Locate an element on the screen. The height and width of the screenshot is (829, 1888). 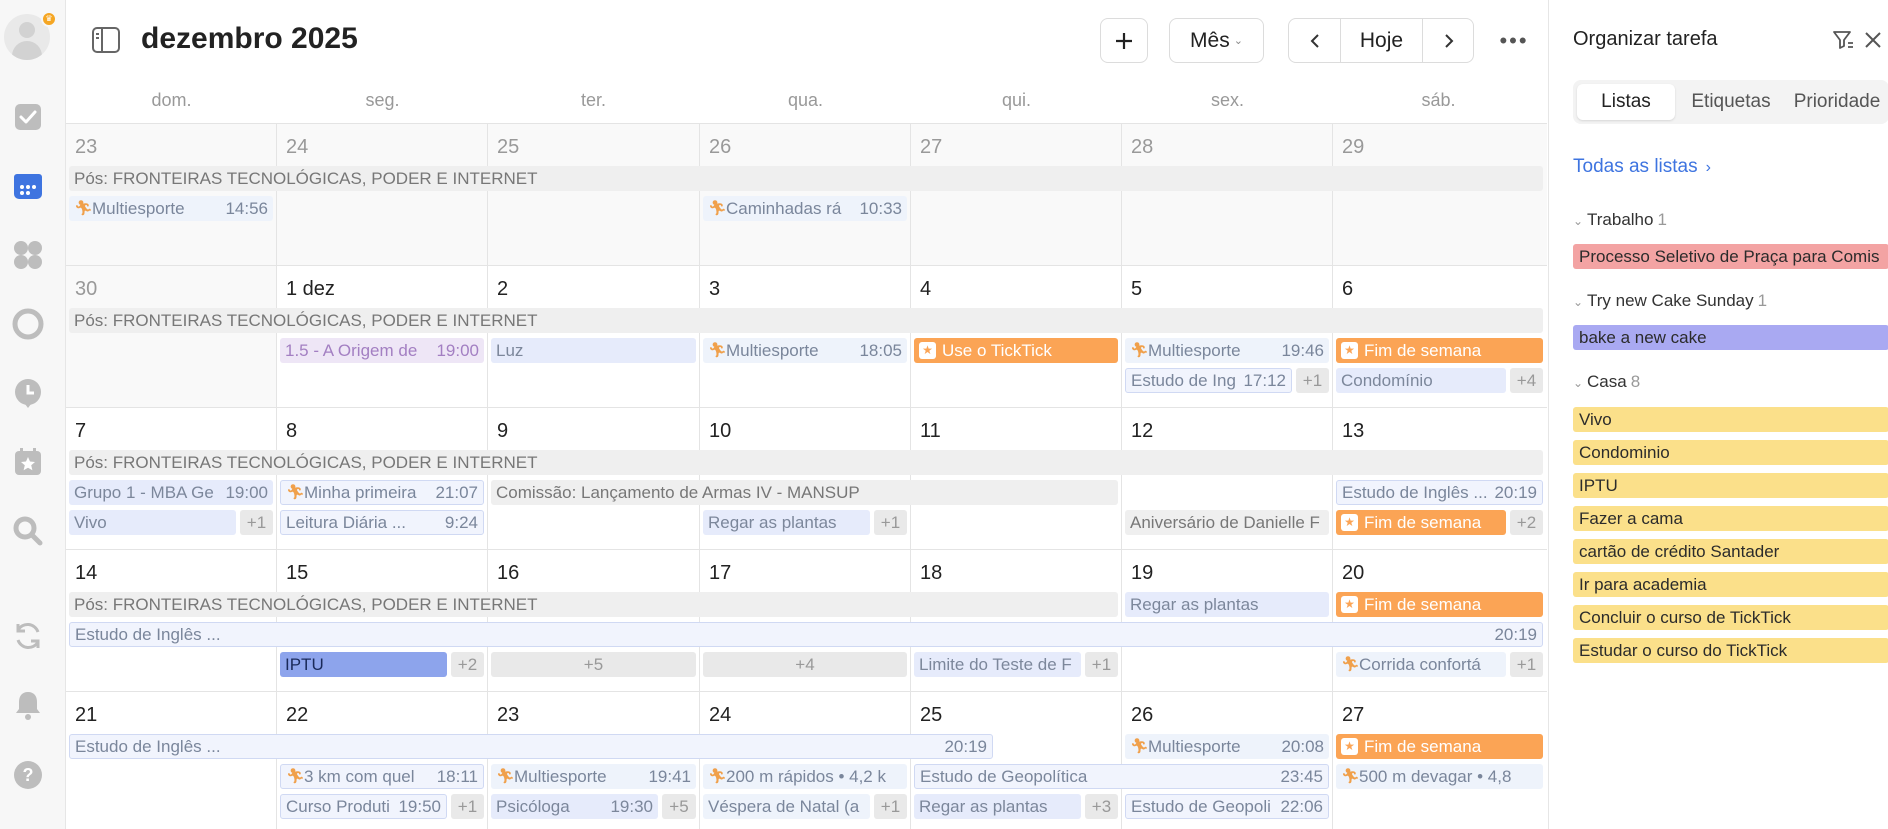
list-group-header: ⌄ Try new Cake Sunday 1 is located at coordinates (1670, 301).